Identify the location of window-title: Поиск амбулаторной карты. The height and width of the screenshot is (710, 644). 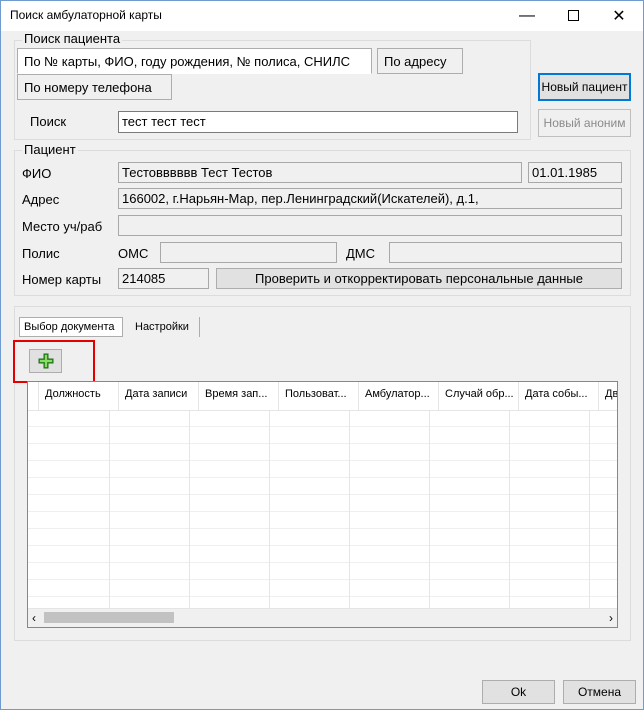
(86, 15).